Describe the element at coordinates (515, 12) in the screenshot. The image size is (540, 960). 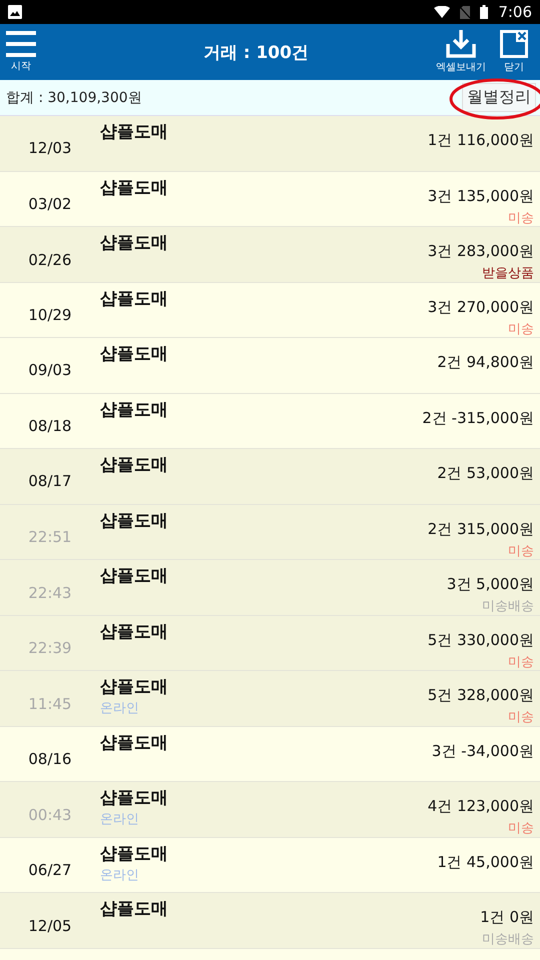
I see `clock-time: 7:06` at that location.